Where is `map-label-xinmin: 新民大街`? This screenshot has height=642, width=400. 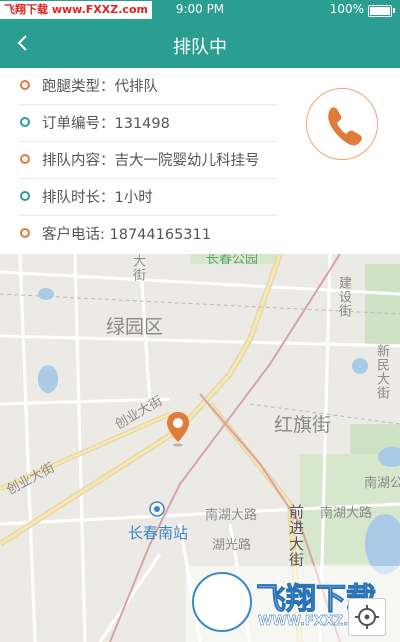
map-label-xinmin: 新民大街 is located at coordinates (381, 372).